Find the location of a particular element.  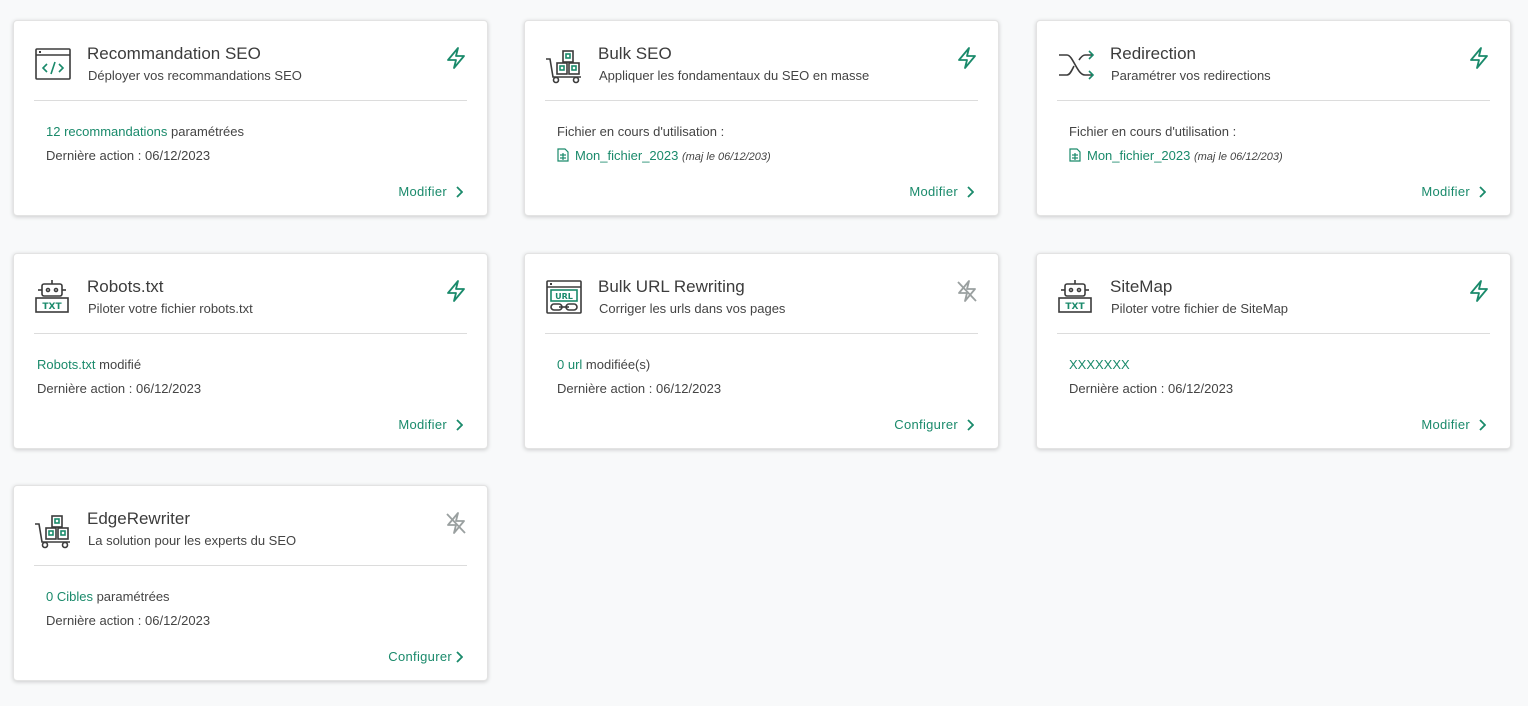

sitemap-link: XXXXXXX is located at coordinates (1099, 364).